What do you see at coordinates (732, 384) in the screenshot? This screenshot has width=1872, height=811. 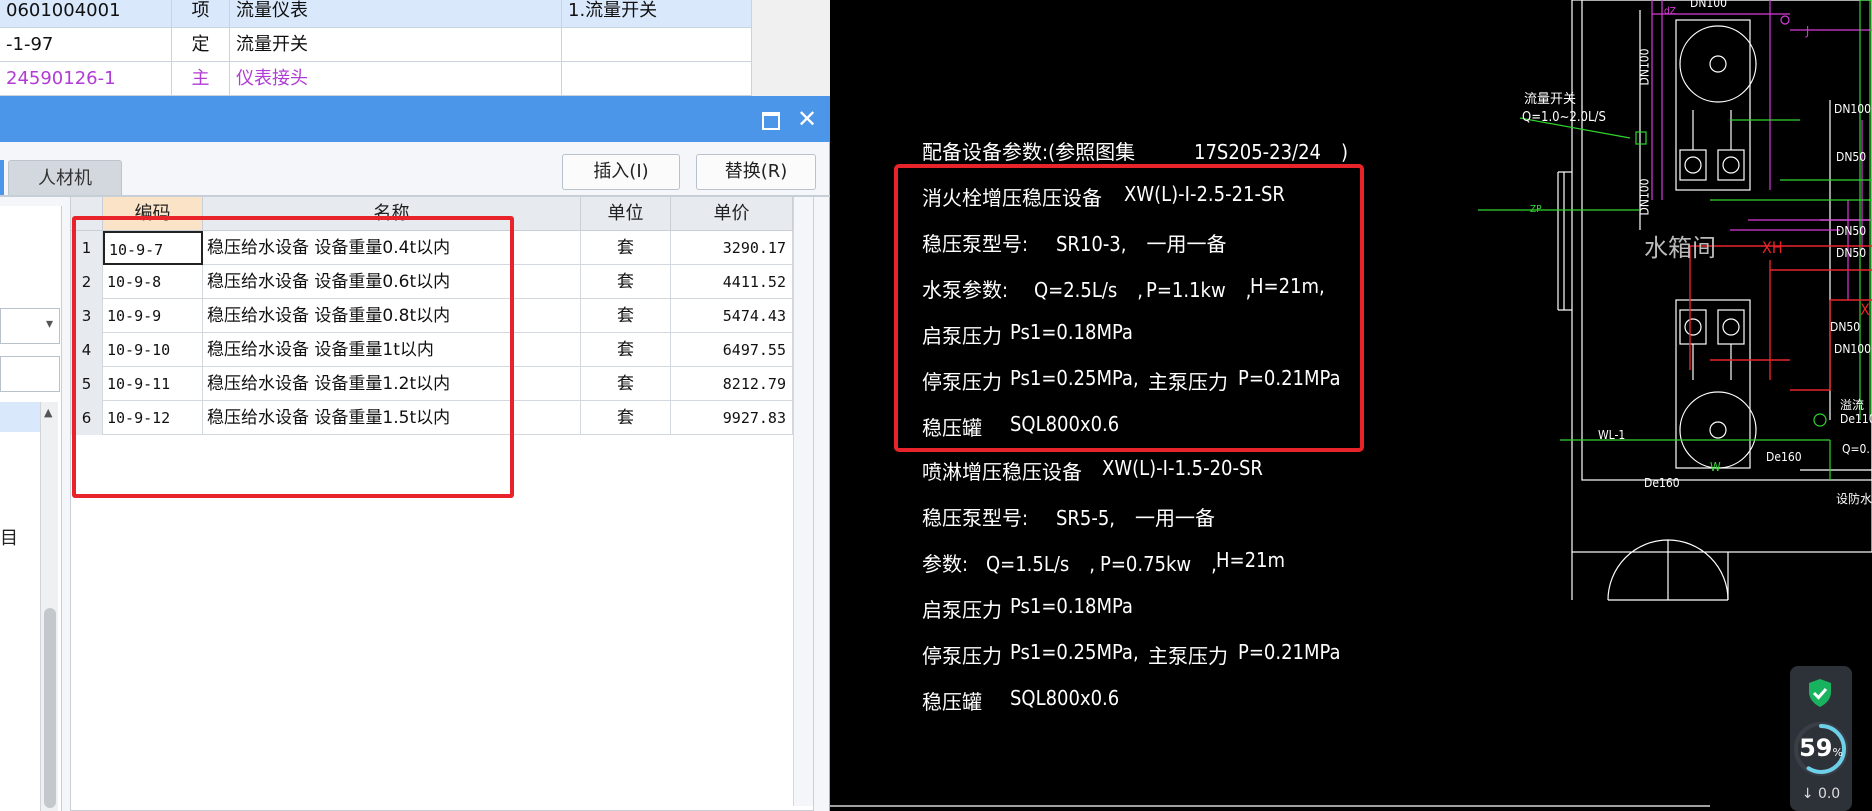 I see `row-price: 8212.79` at bounding box center [732, 384].